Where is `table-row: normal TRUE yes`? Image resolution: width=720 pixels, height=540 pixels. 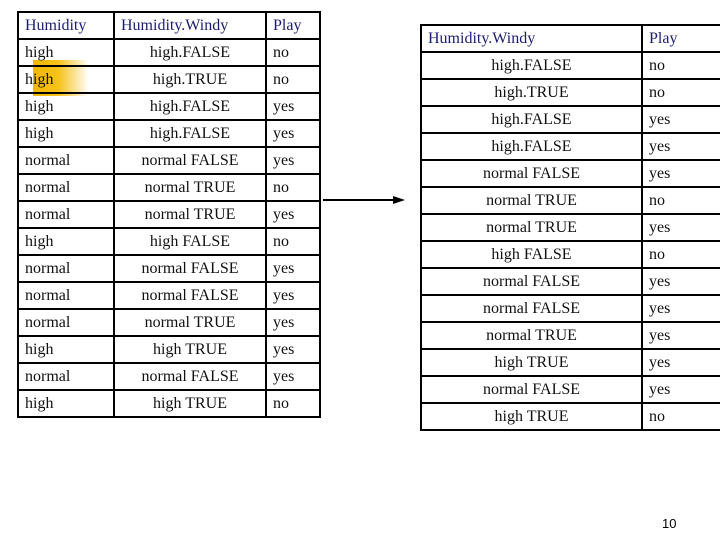
table-row: normal TRUE yes is located at coordinates (570, 335).